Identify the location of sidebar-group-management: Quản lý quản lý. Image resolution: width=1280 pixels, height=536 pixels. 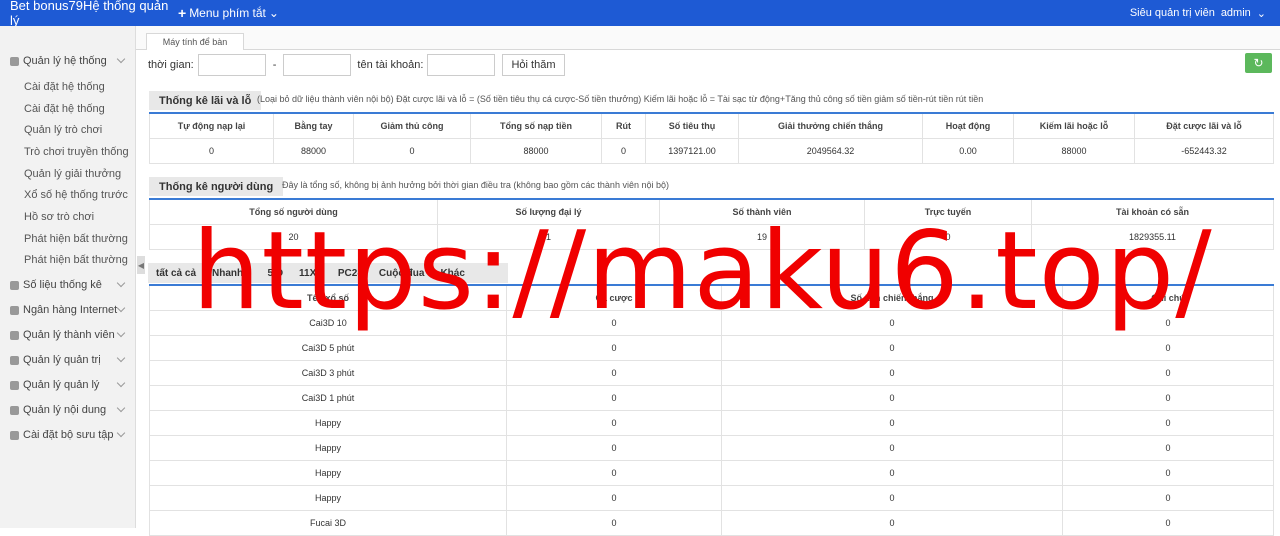
(68, 385).